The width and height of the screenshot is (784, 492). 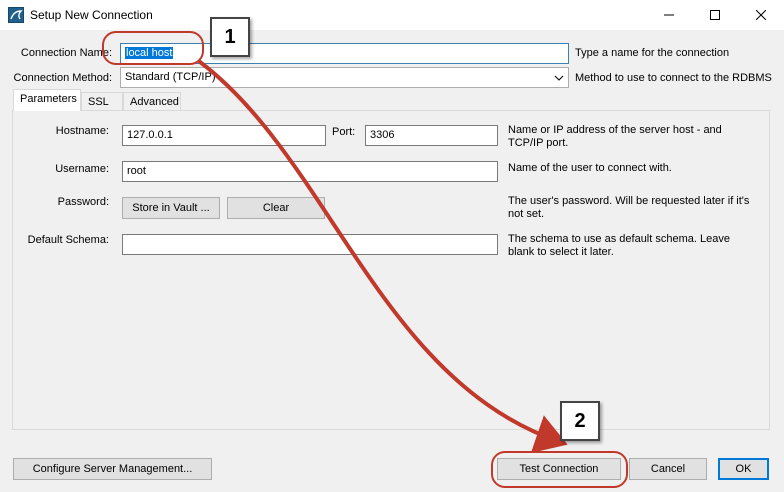 I want to click on connection-name-help: Type a name for the connection, so click(x=652, y=53).